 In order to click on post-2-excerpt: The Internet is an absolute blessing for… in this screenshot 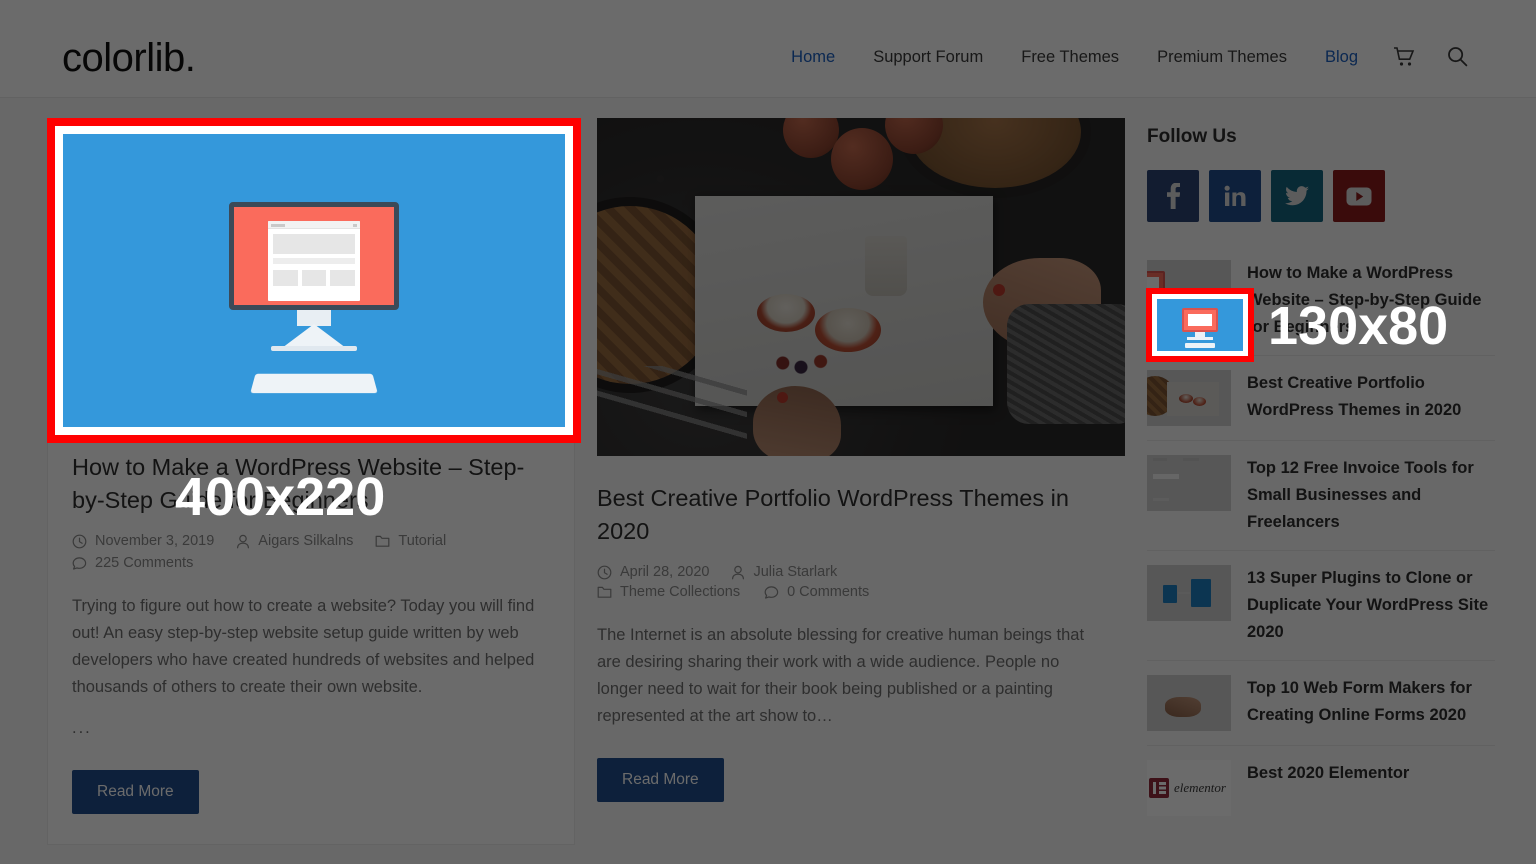, I will do `click(841, 675)`.